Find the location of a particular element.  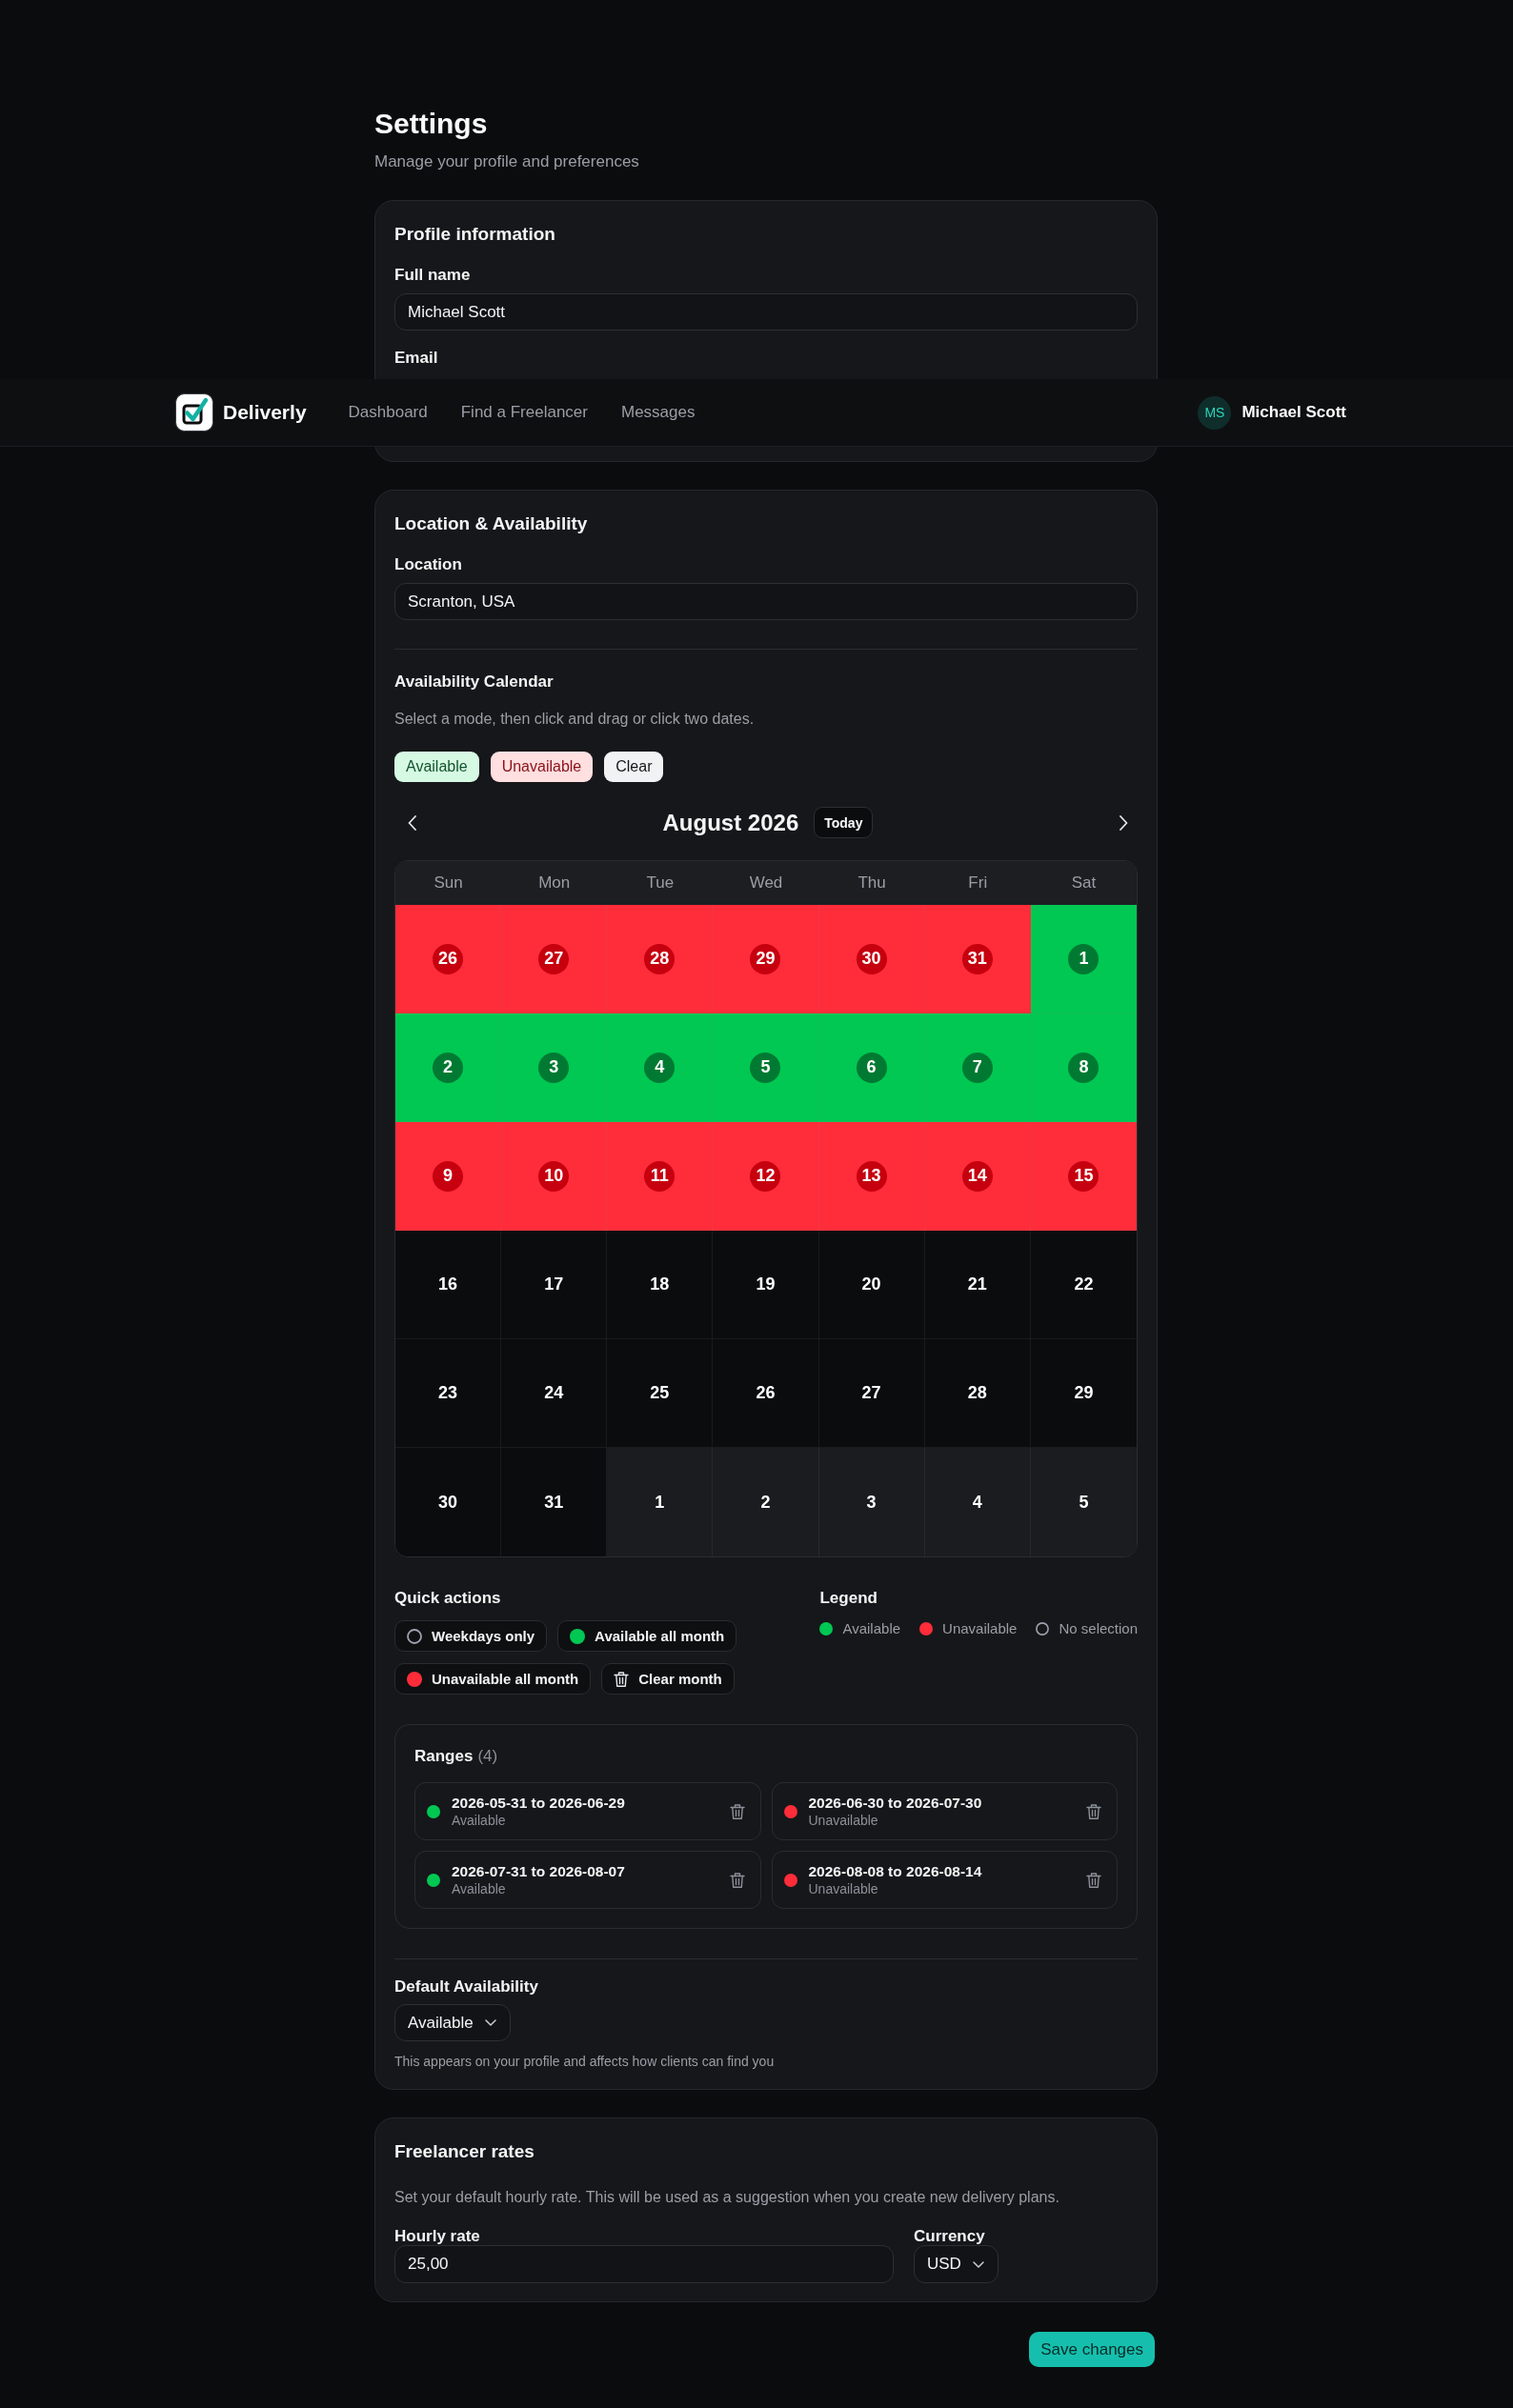

calendar-day: 29 is located at coordinates (766, 959).